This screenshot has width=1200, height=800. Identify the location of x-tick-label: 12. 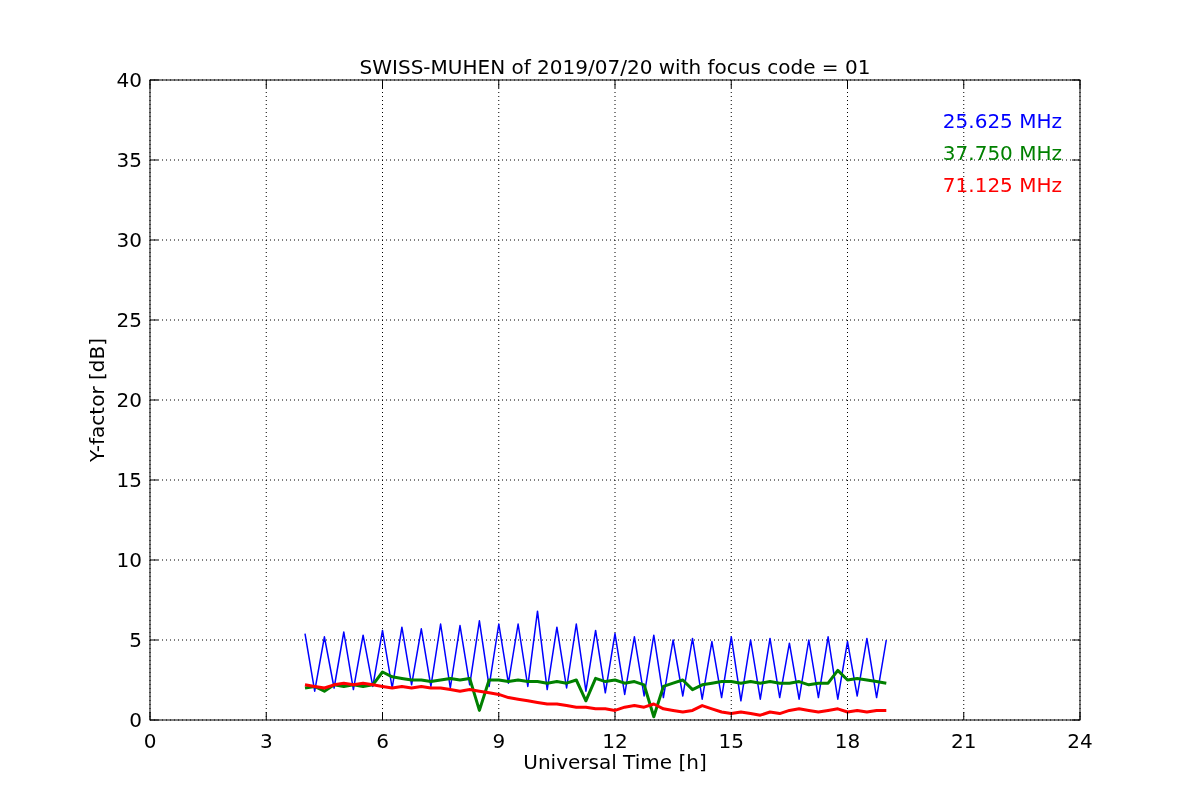
(615, 741).